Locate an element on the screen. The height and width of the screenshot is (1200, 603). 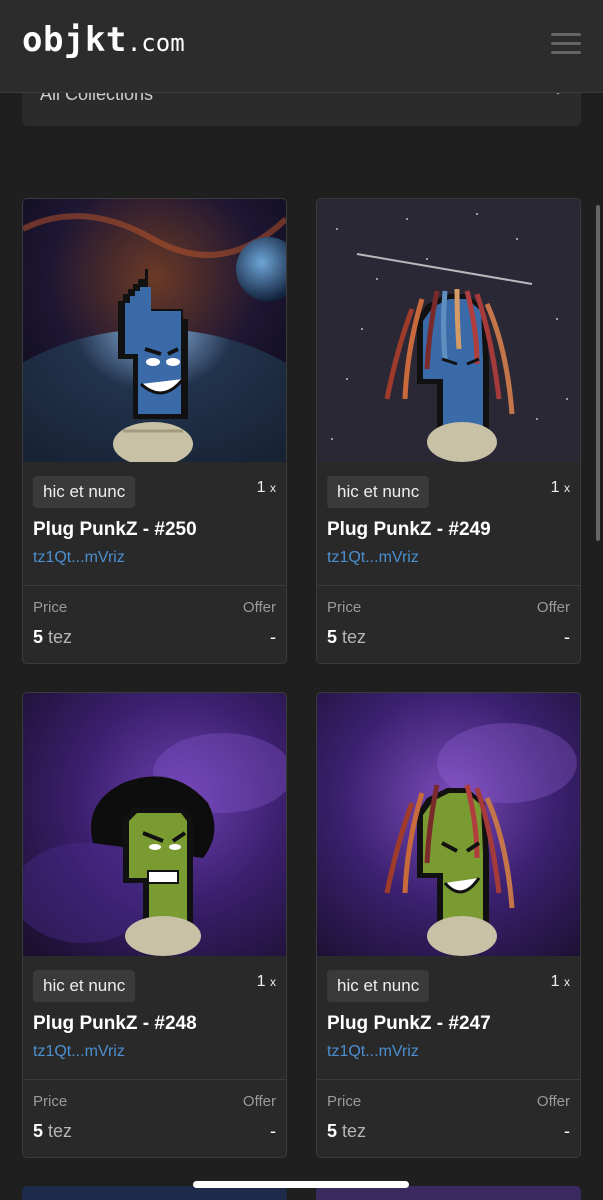
top-header: objkt.com is located at coordinates (301, 46).